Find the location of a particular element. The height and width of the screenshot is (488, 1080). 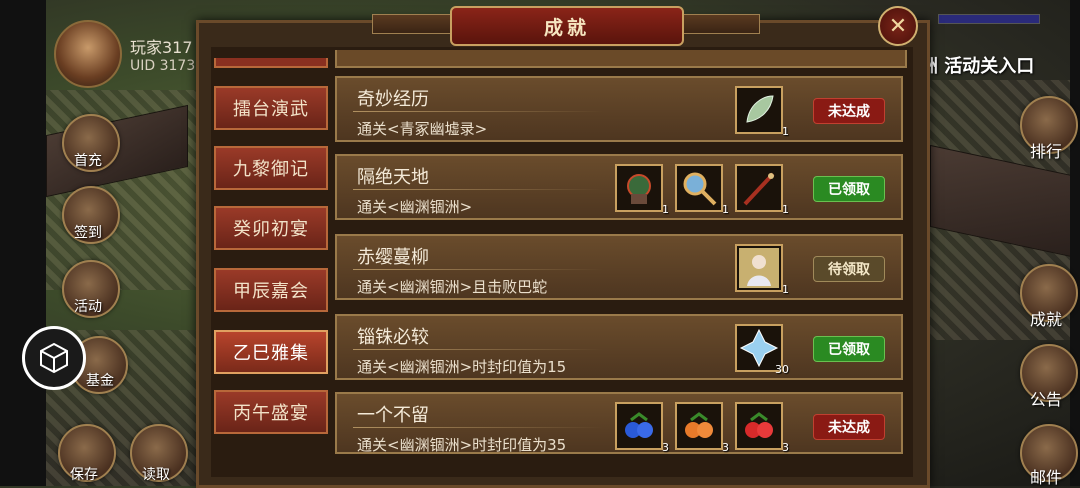

ranking-label: 排行 is located at coordinates (1045, 151).